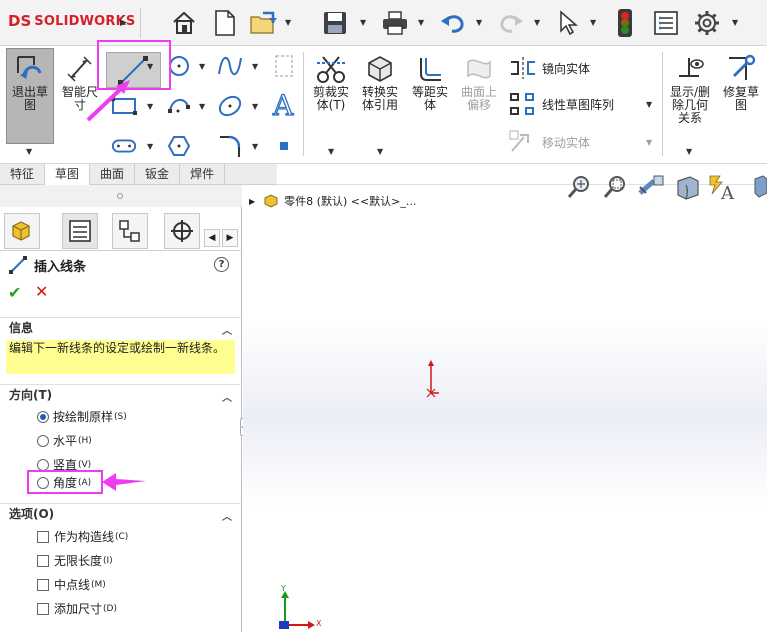 This screenshot has height=632, width=767. I want to click on property-manager-tab, so click(80, 231).